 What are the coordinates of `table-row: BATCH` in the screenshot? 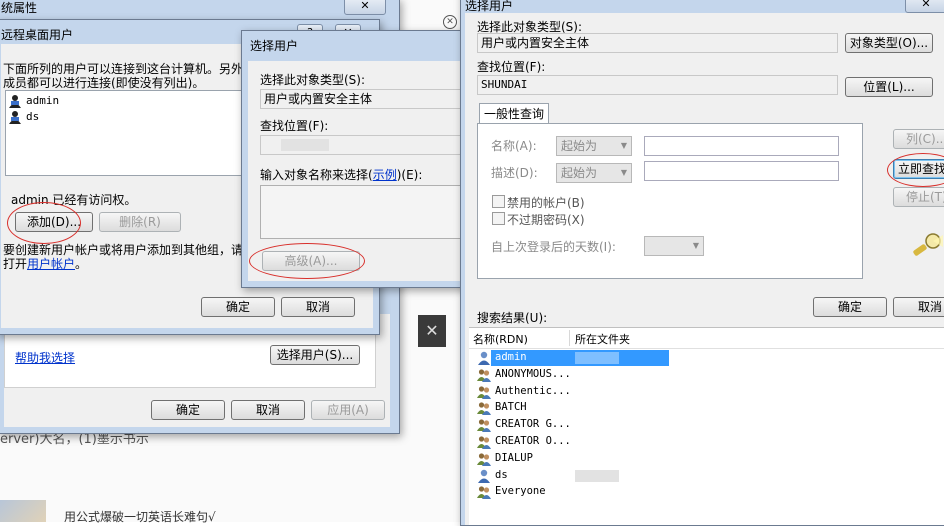 It's located at (706, 408).